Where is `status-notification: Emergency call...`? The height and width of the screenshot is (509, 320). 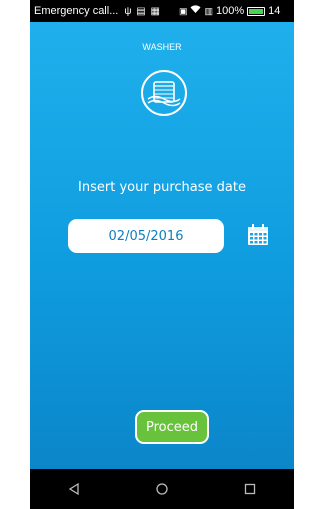 status-notification: Emergency call... is located at coordinates (76, 11).